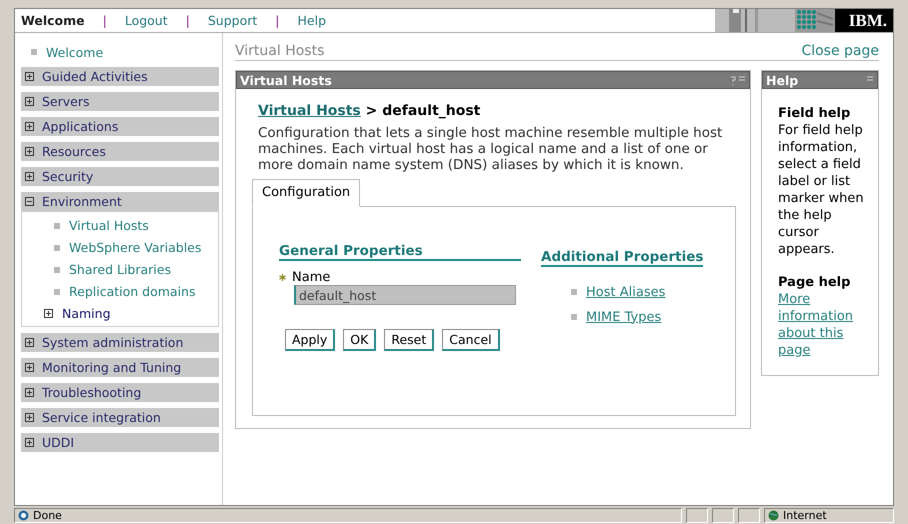 This screenshot has width=908, height=524. What do you see at coordinates (405, 295) in the screenshot?
I see `name-field: default_host` at bounding box center [405, 295].